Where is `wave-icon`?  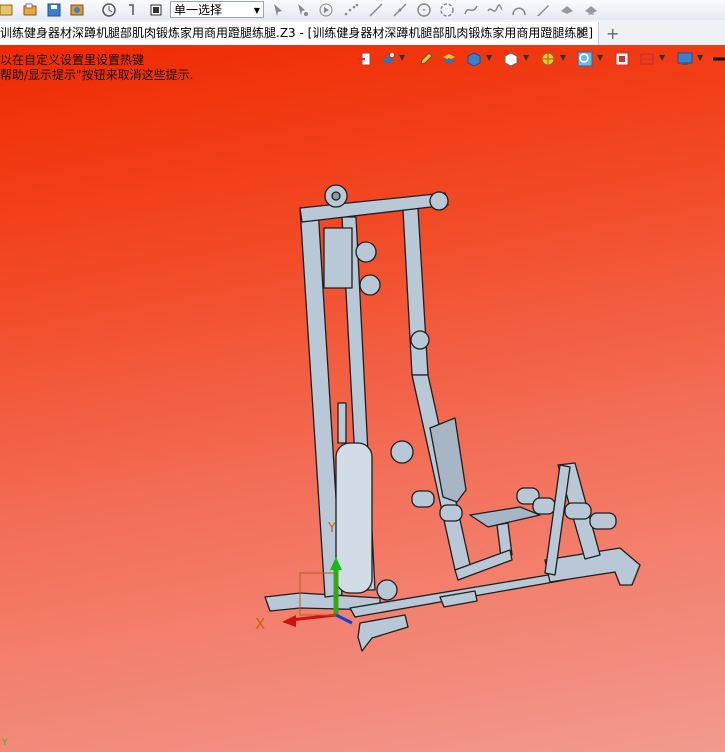
wave-icon is located at coordinates (495, 10).